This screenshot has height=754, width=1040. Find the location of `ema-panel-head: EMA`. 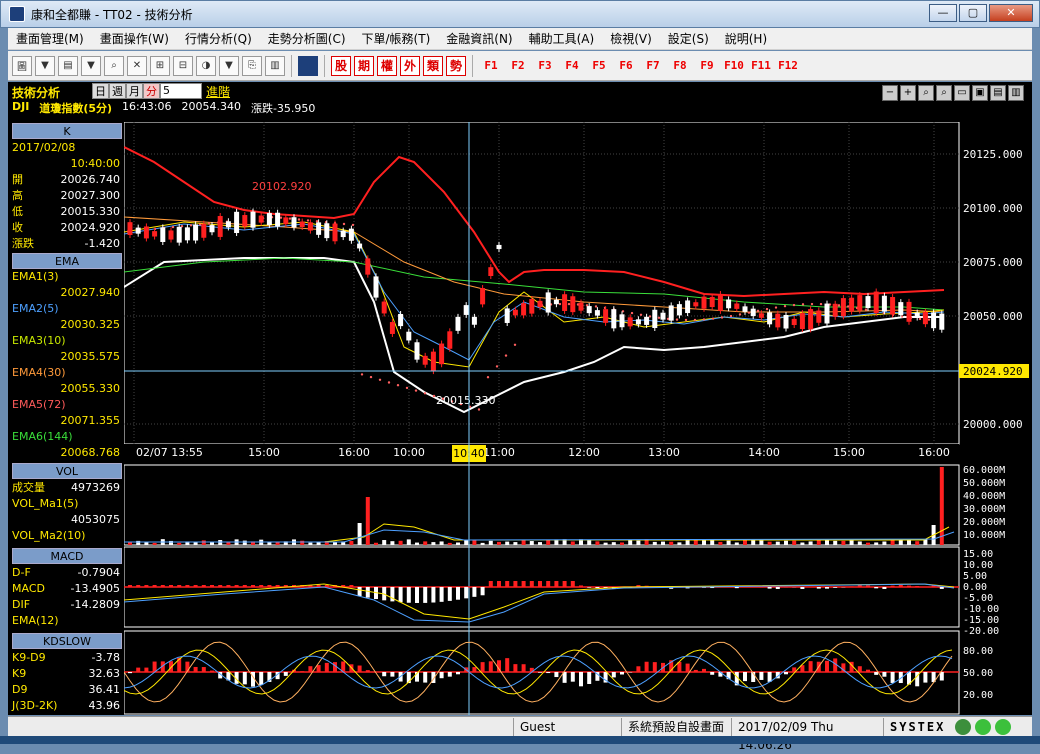

ema-panel-head: EMA is located at coordinates (67, 261).